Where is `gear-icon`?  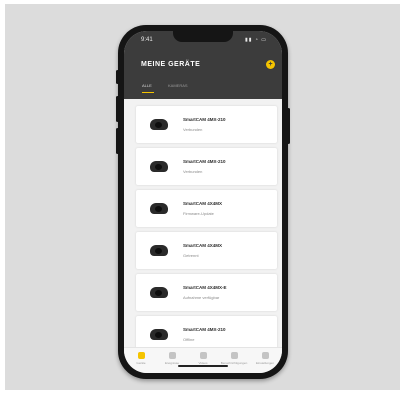 gear-icon is located at coordinates (265, 355).